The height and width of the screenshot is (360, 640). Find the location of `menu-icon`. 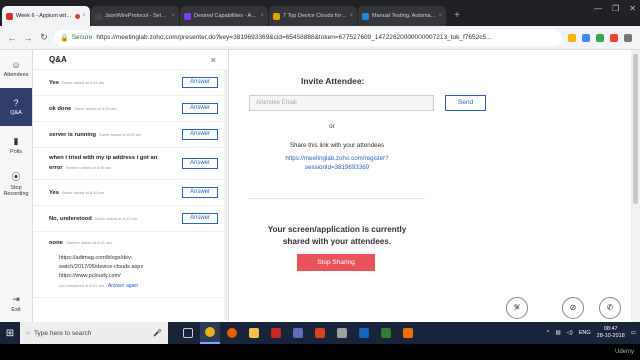

menu-icon is located at coordinates (628, 37).